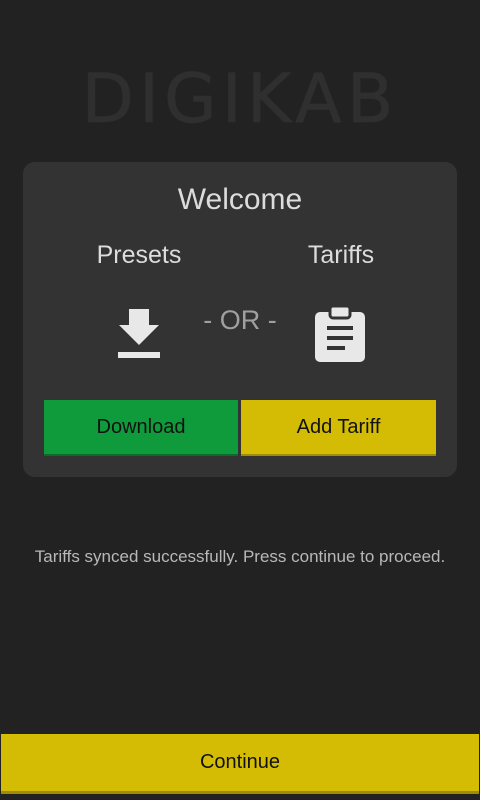  What do you see at coordinates (240, 199) in the screenshot?
I see `welcome-title: Welcome` at bounding box center [240, 199].